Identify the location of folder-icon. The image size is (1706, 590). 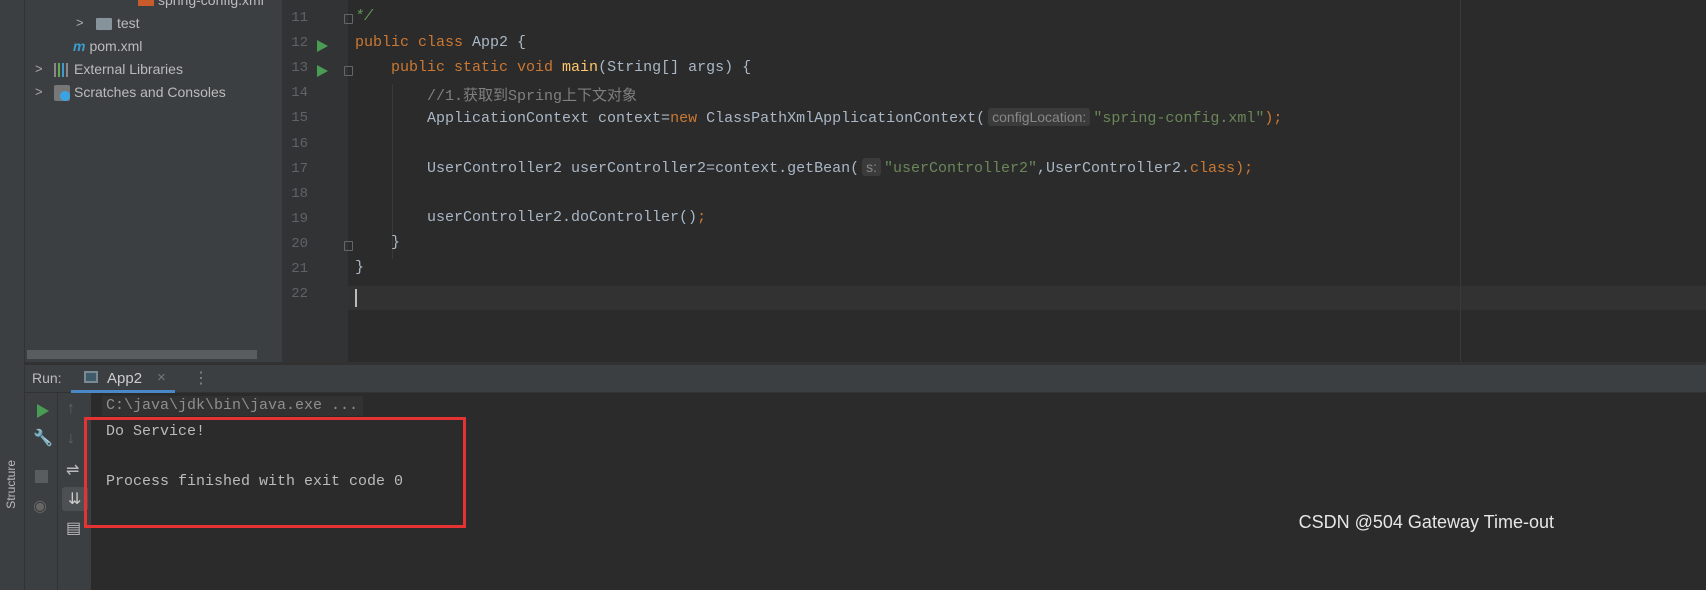
(104, 24).